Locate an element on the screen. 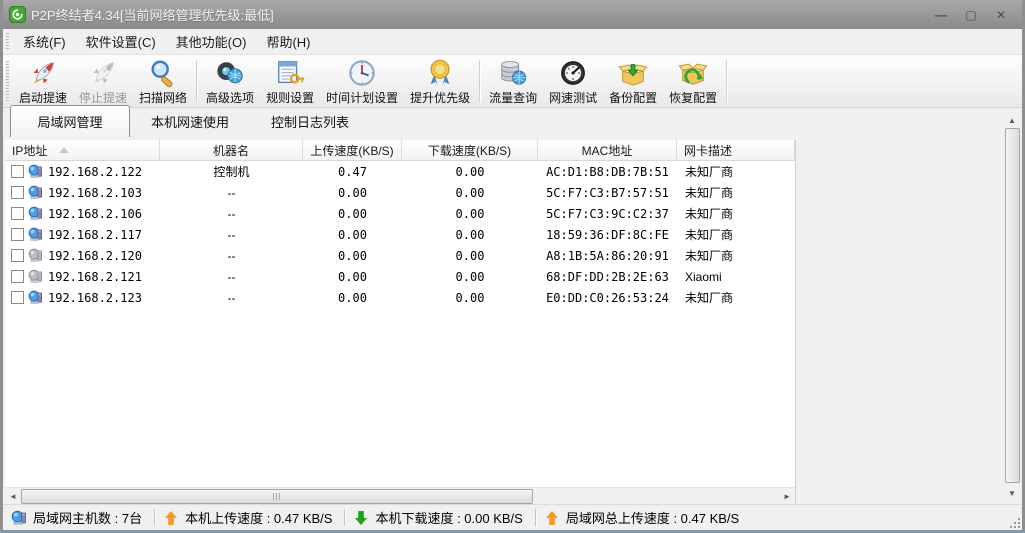  tab-control-log: 控制日志列表 is located at coordinates (310, 122).